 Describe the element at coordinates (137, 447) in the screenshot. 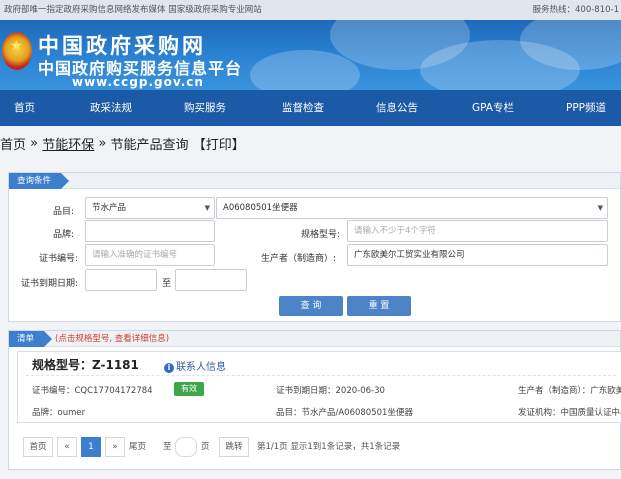

I see `last-page-button: 尾页` at that location.